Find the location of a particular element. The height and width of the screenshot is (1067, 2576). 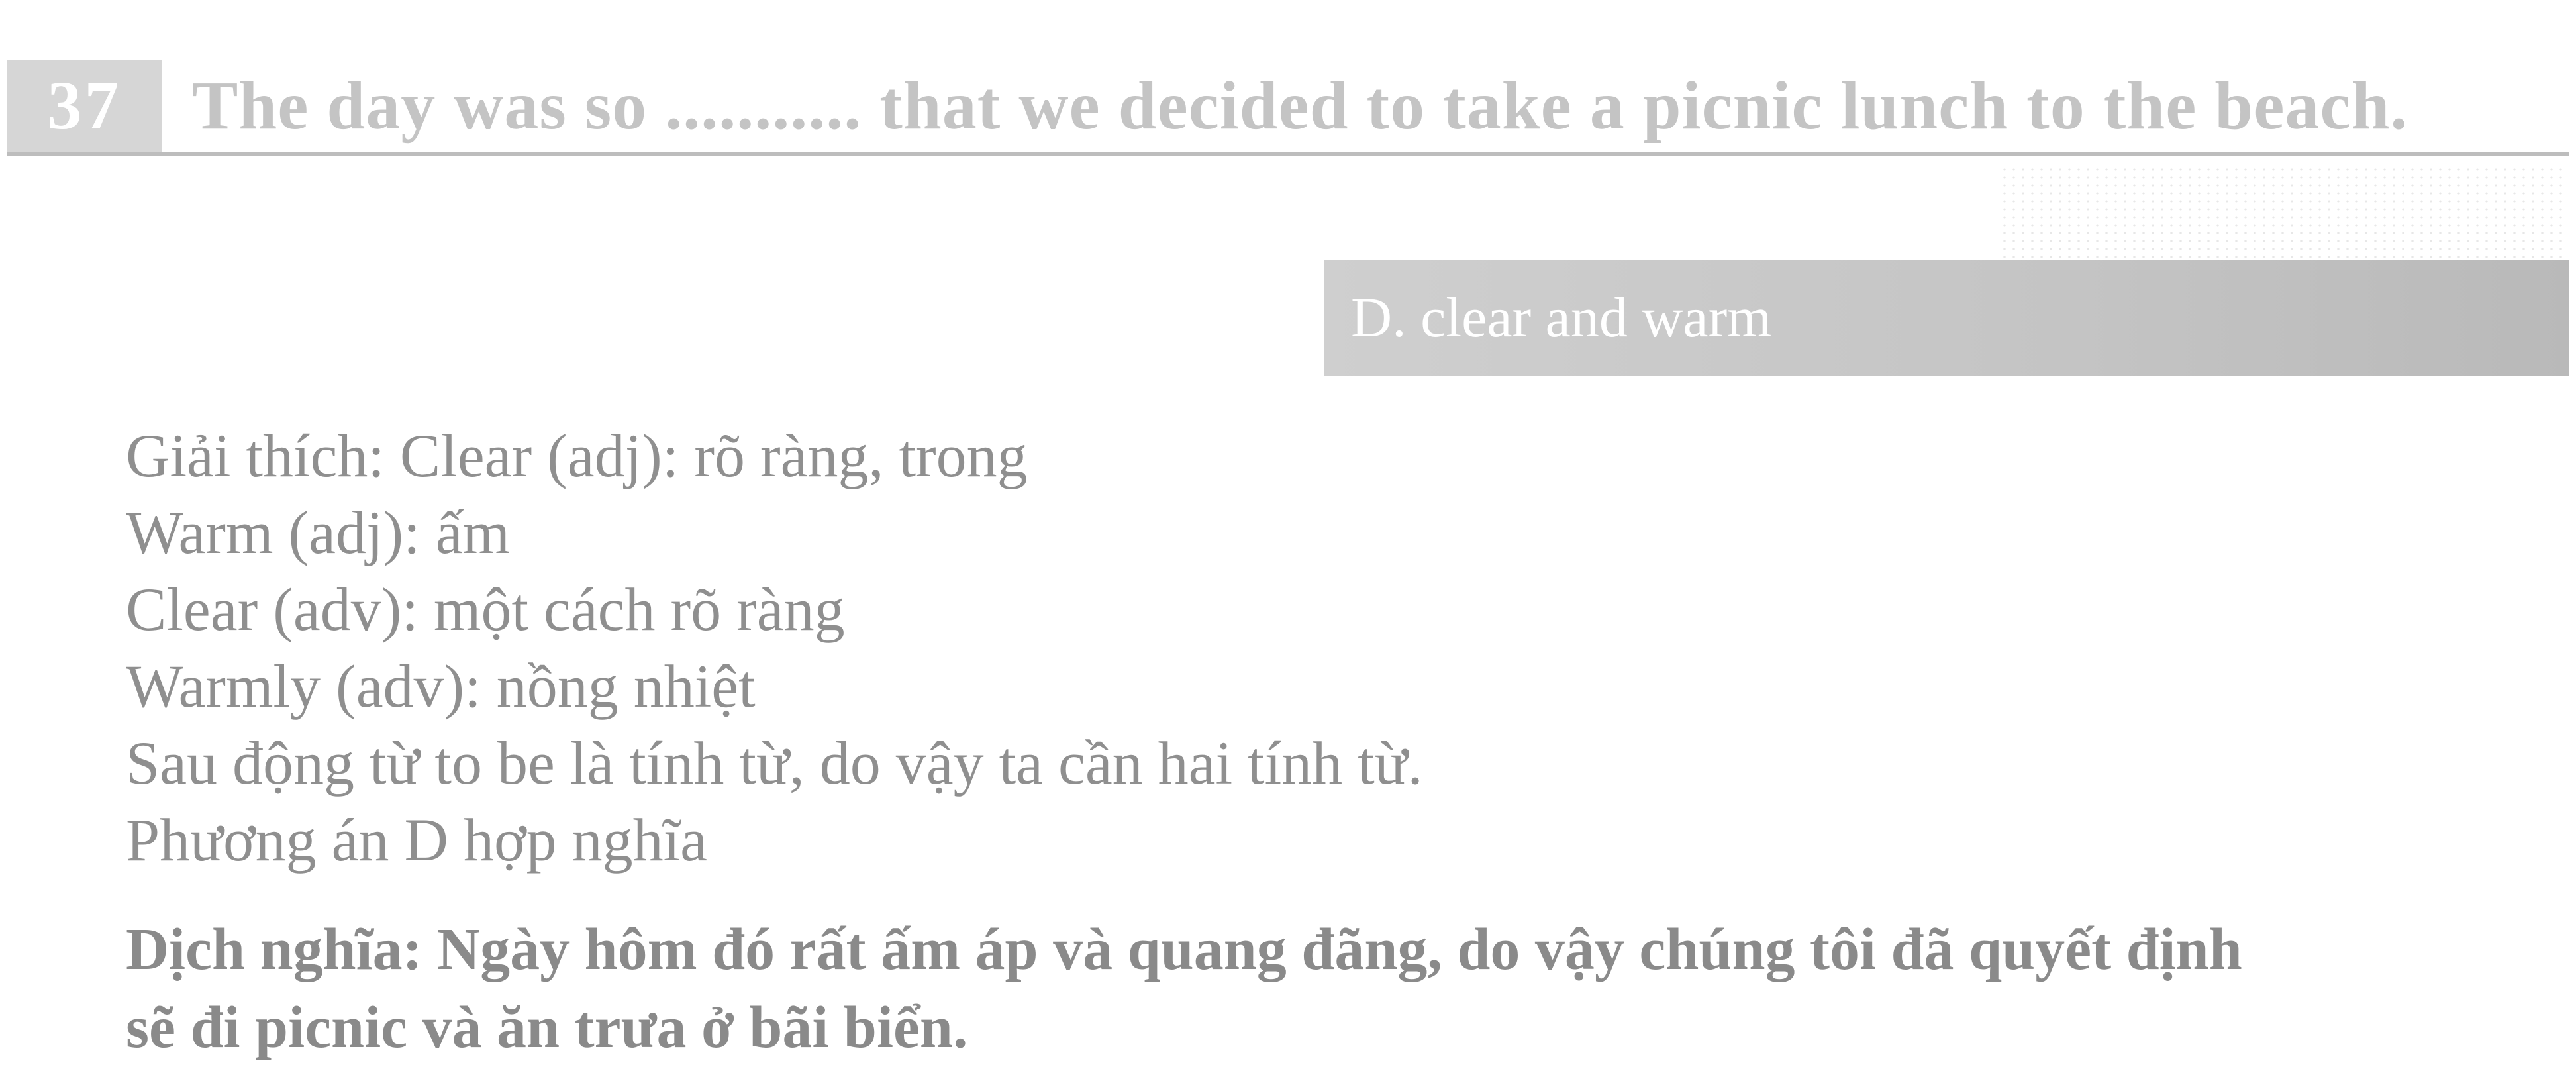

explanation-line: Phương án D hợp nghĩa is located at coordinates (416, 840).